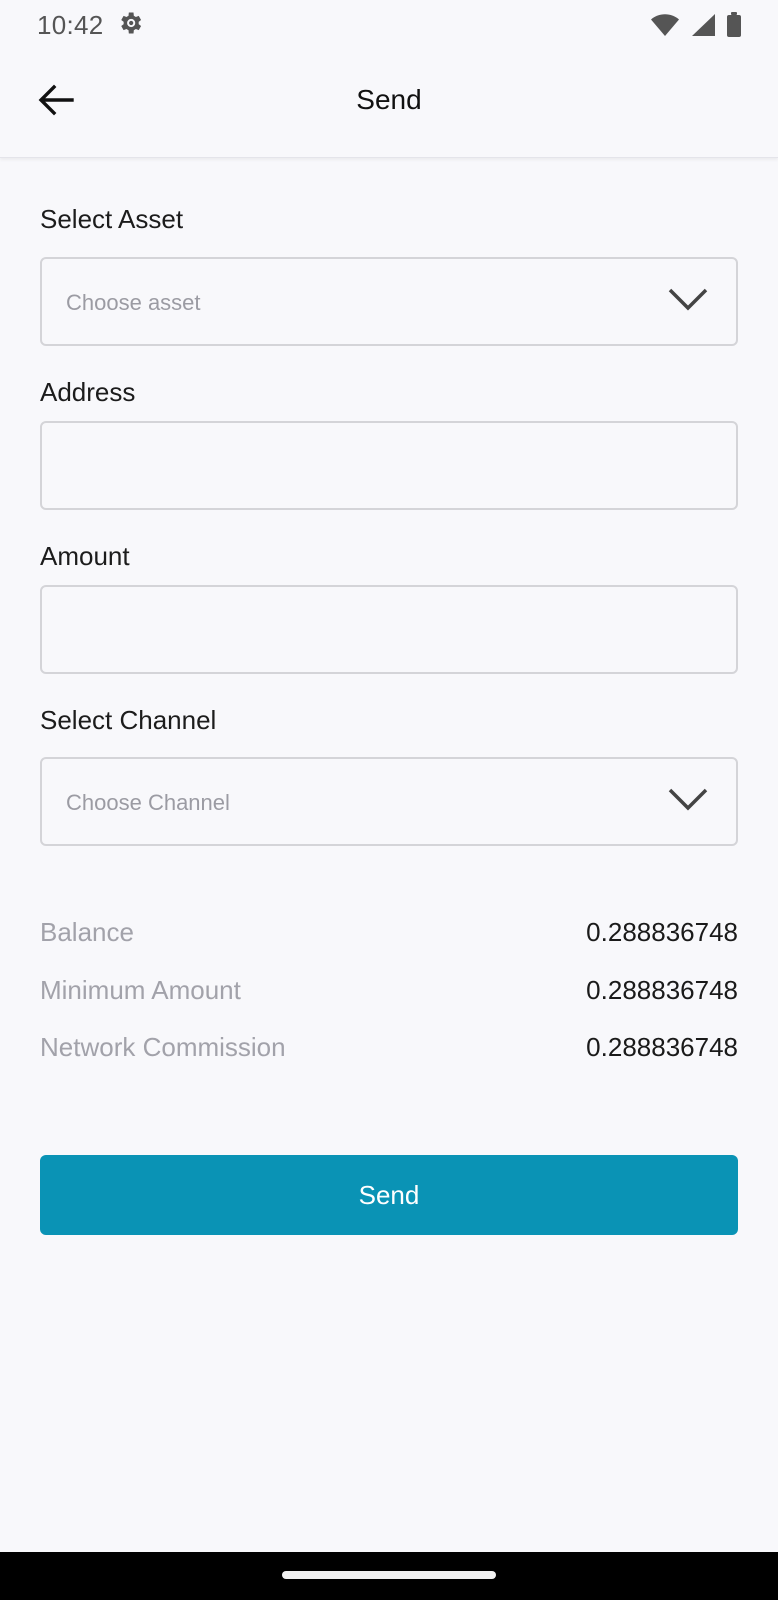  Describe the element at coordinates (662, 1047) in the screenshot. I see `network-commission-value: 0.288836748` at that location.